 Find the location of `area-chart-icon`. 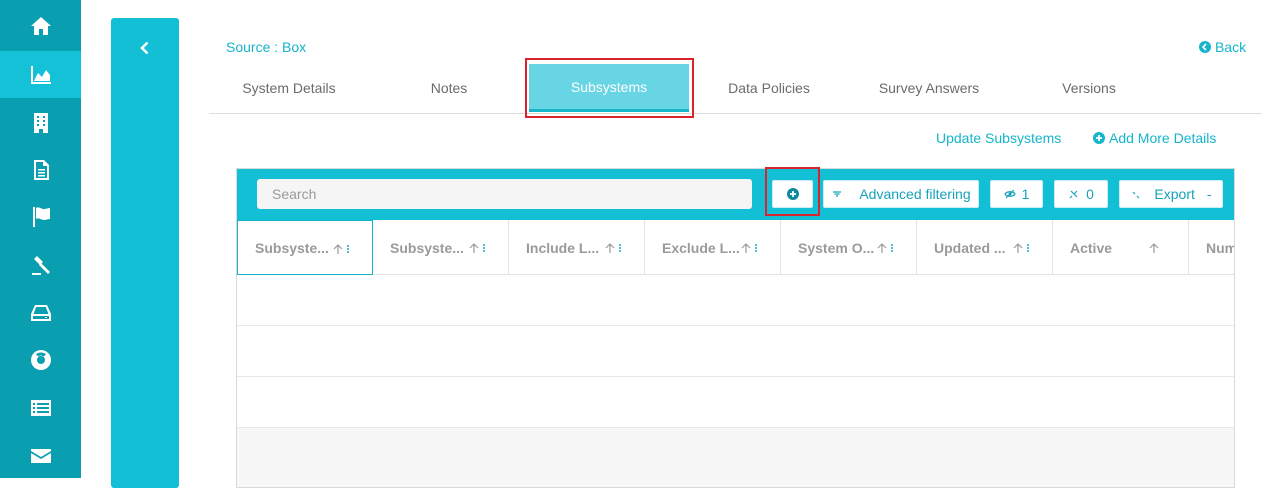

area-chart-icon is located at coordinates (40, 74).